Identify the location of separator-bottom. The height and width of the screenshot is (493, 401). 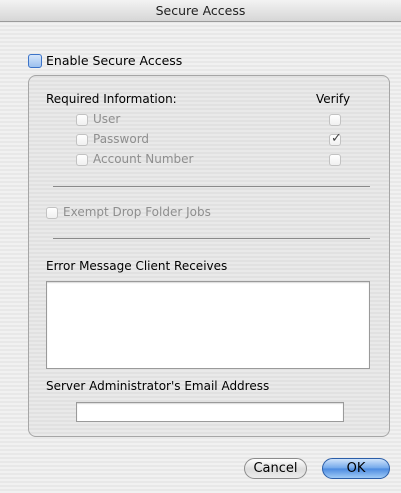
(211, 238).